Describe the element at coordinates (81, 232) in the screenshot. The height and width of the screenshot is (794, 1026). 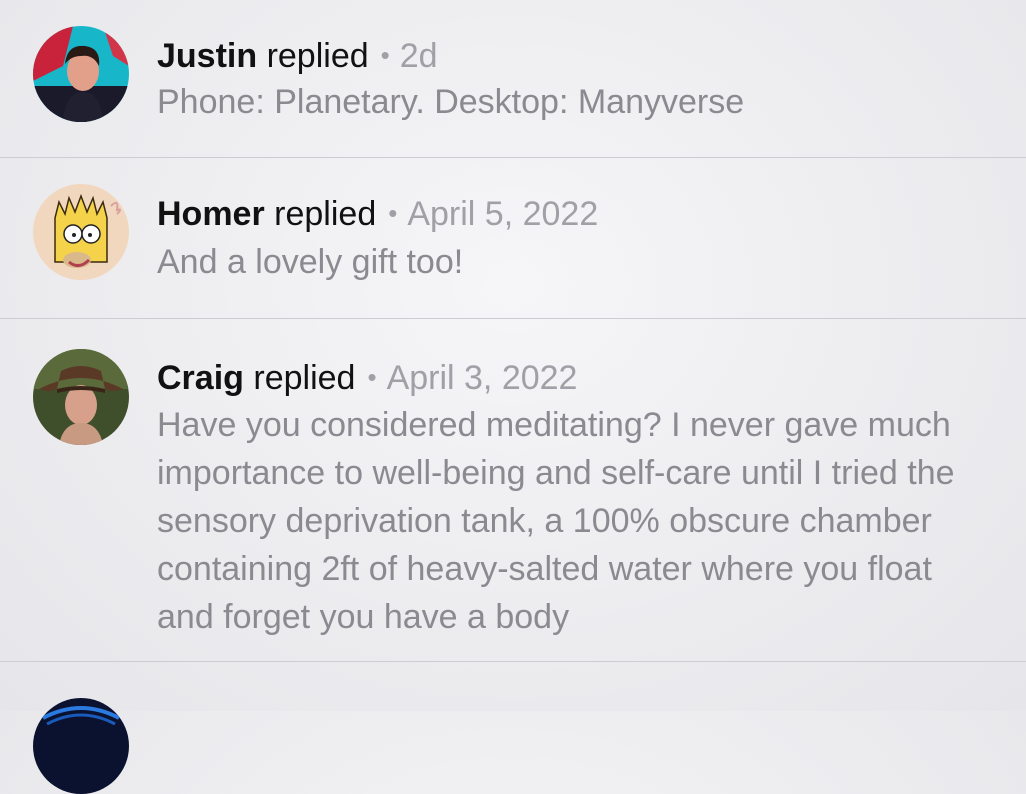
I see `avatar-homer` at that location.